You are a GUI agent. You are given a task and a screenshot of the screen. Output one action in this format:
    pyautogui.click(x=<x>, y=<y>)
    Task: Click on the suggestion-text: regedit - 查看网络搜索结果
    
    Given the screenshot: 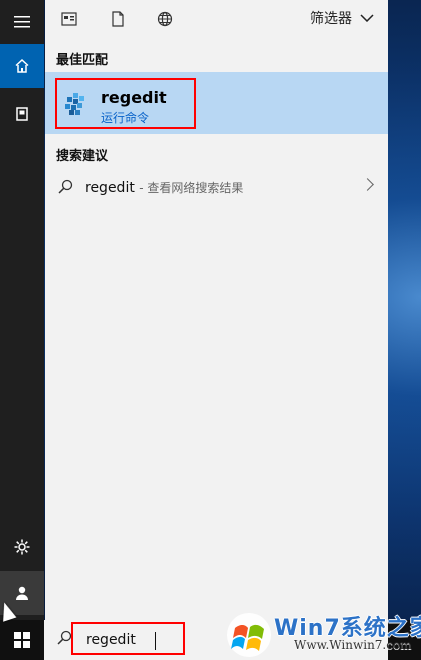 What is the action you would take?
    pyautogui.click(x=164, y=187)
    